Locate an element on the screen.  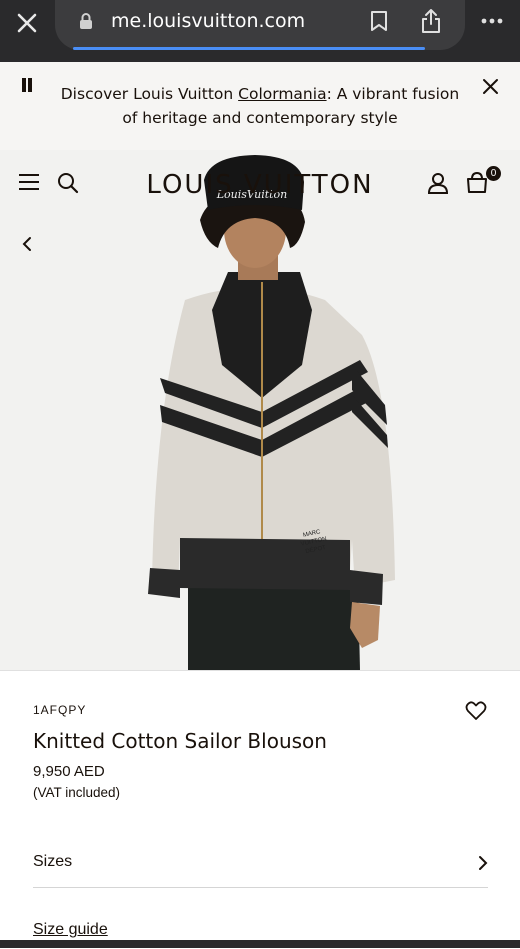
browser-toolbar: me.louisvuitton.com is located at coordinates (260, 31).